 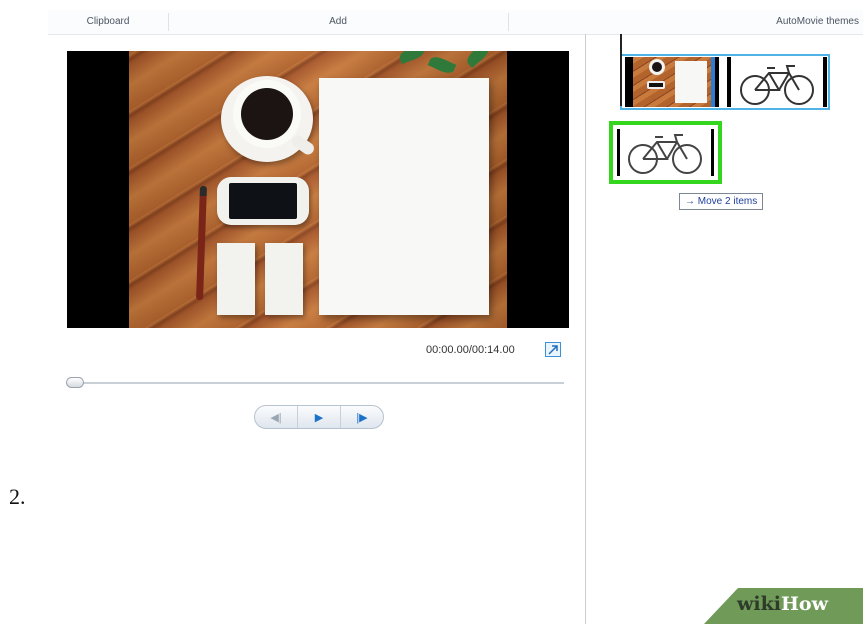 I want to click on ribbon-group-automovie-themes: AutoMovie themes, so click(x=817, y=21).